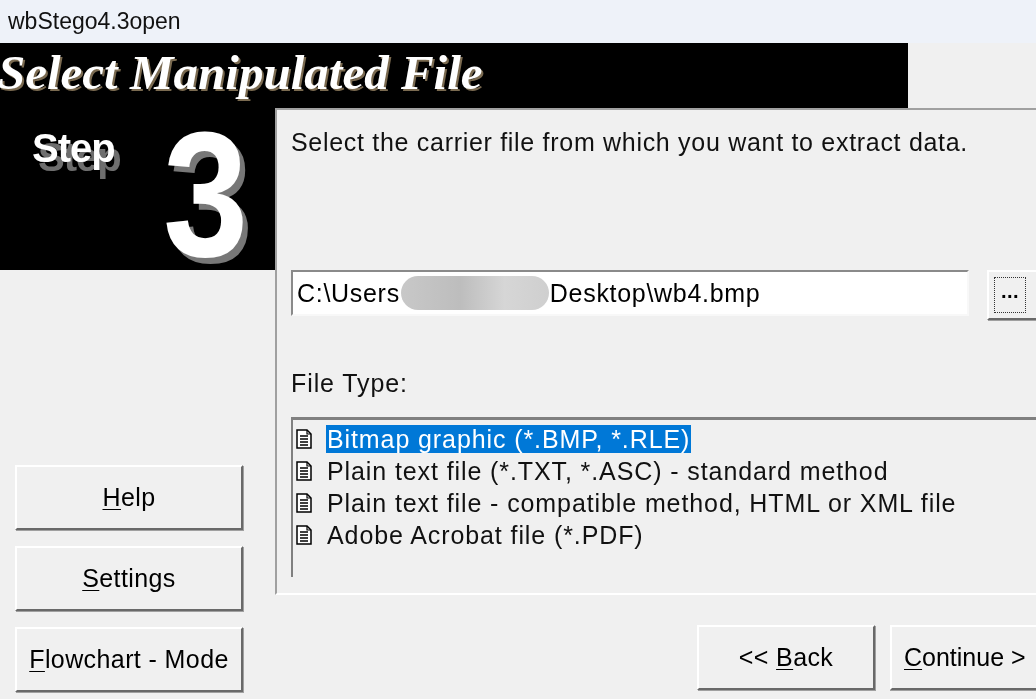  Describe the element at coordinates (608, 471) in the screenshot. I see `file-type-item: Plain text file (*.TXT, *.ASC) - standard method` at that location.